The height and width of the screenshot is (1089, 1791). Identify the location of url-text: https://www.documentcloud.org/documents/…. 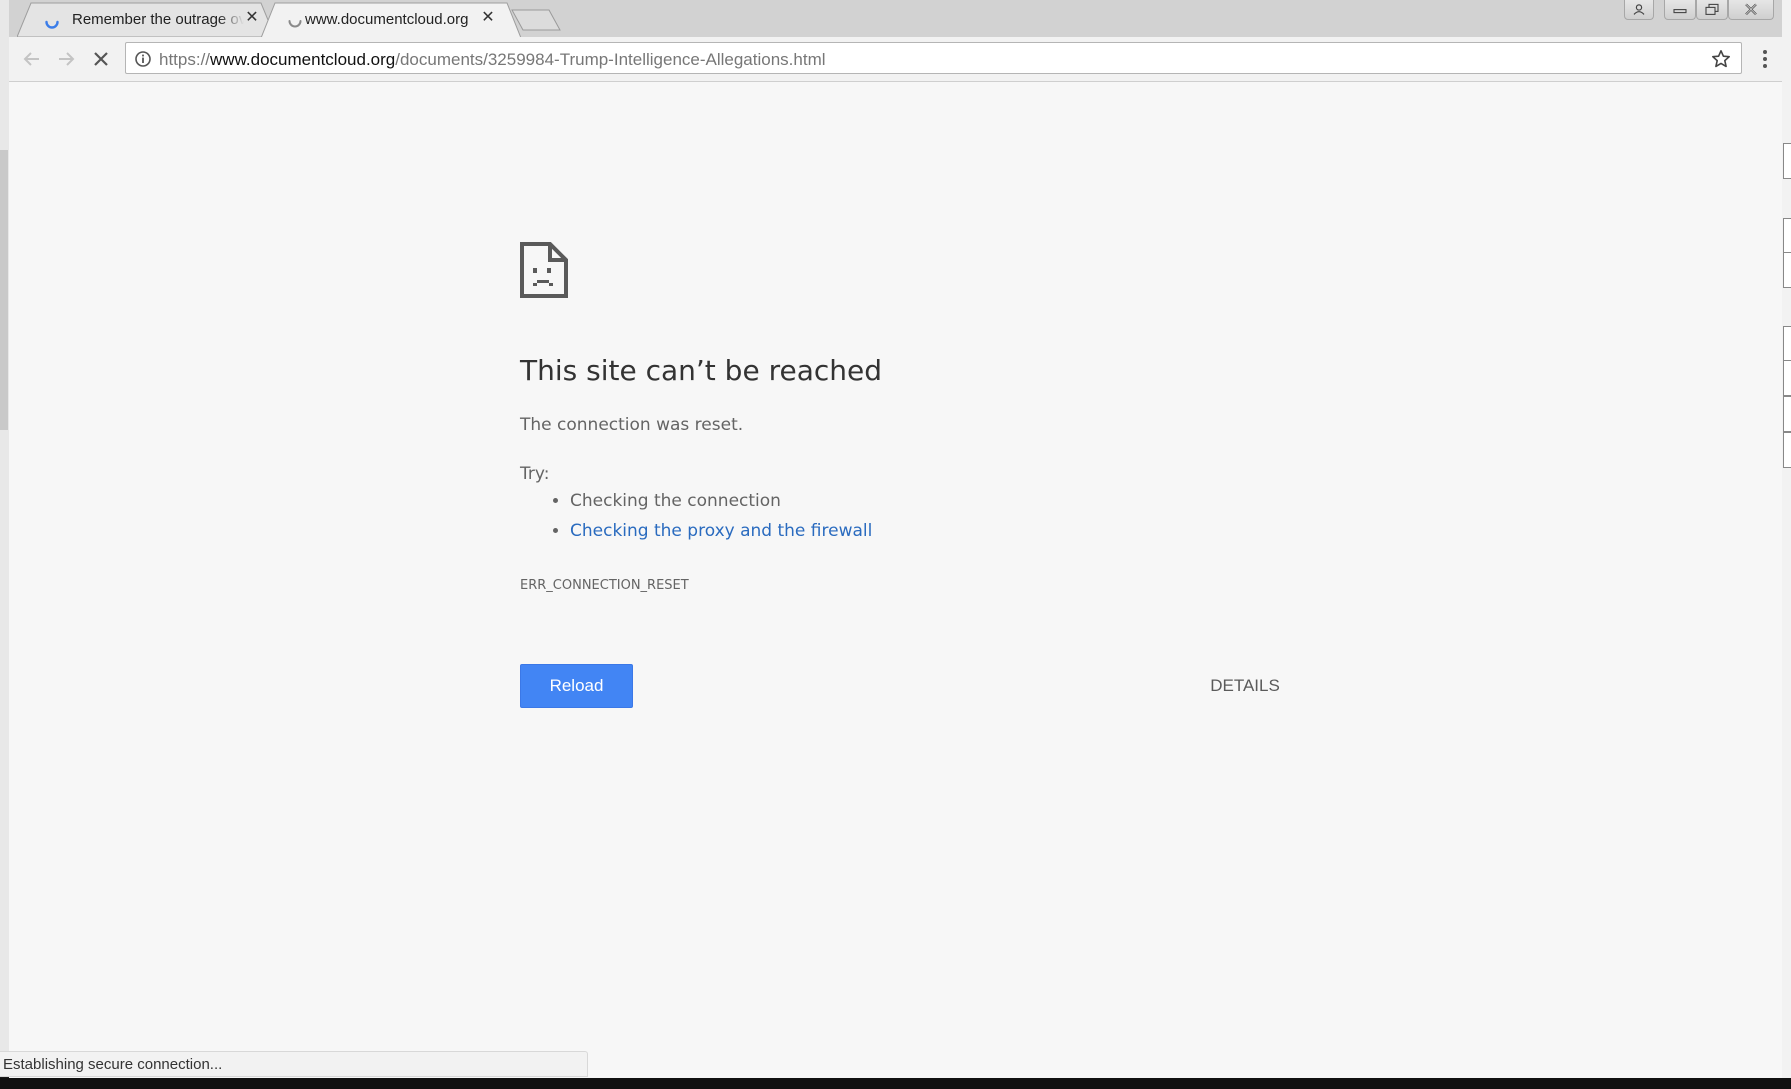
(492, 60).